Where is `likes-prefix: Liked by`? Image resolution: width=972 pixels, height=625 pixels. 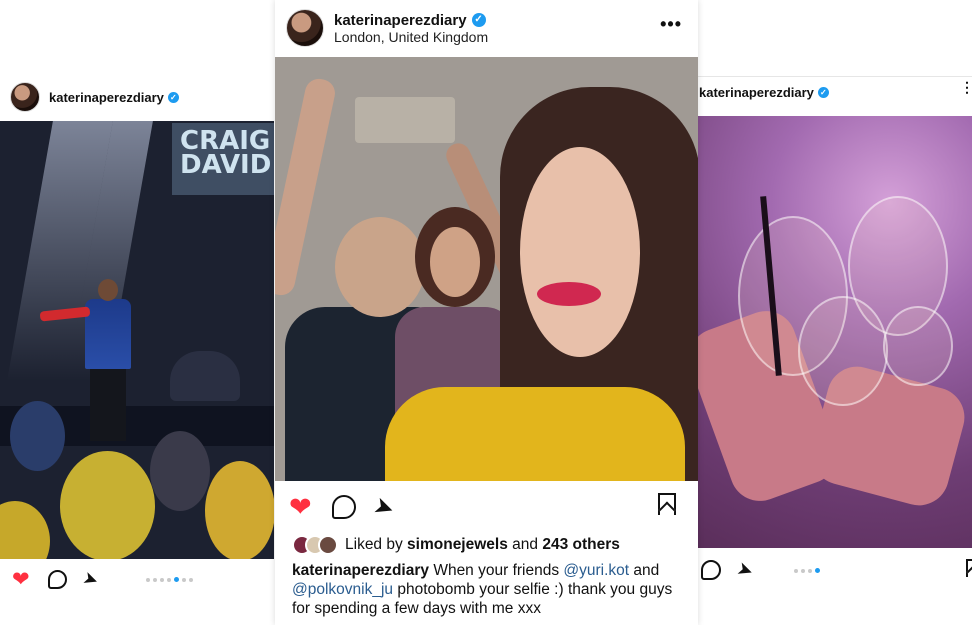 likes-prefix: Liked by is located at coordinates (374, 544).